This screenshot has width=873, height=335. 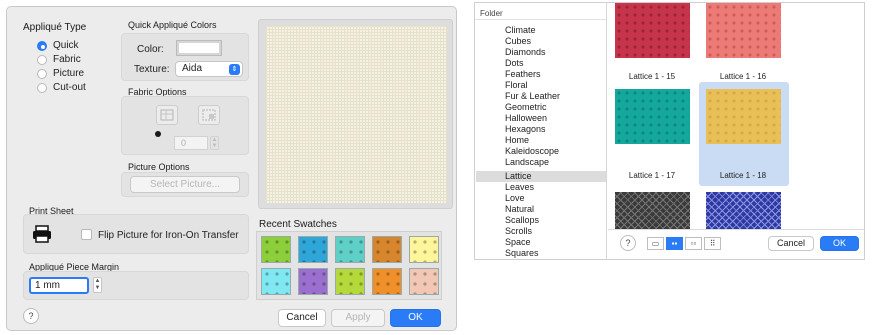 What do you see at coordinates (518, 242) in the screenshot?
I see `folder-item: Space` at bounding box center [518, 242].